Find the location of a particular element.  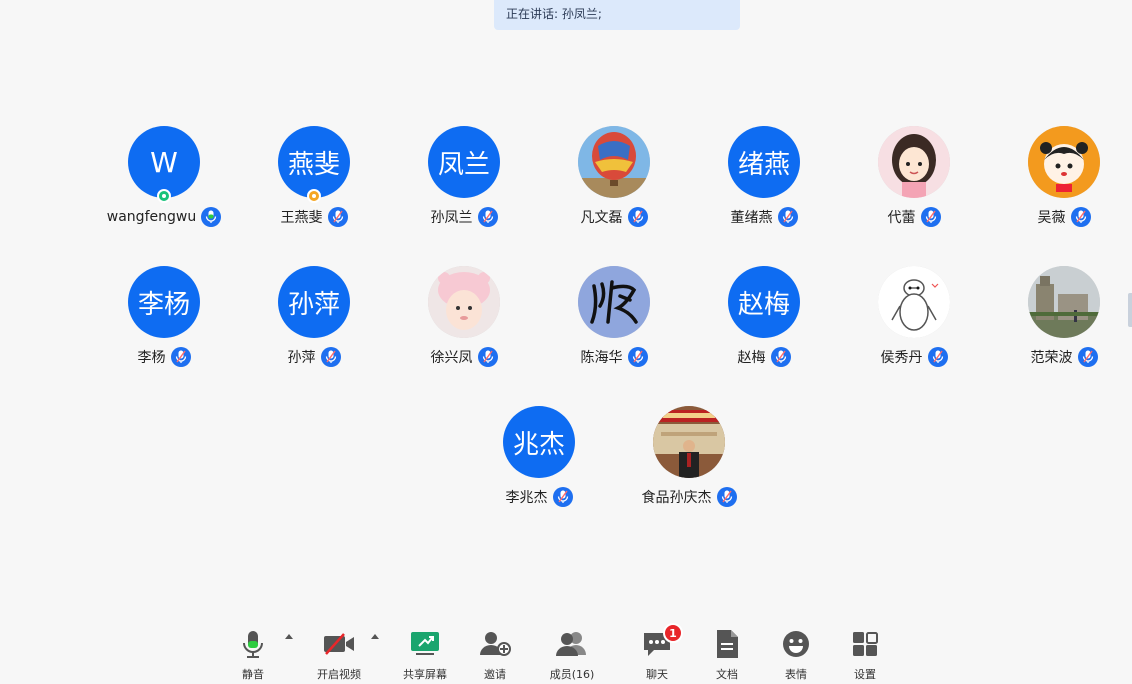

participant-tile: 代蕾 is located at coordinates (914, 186).